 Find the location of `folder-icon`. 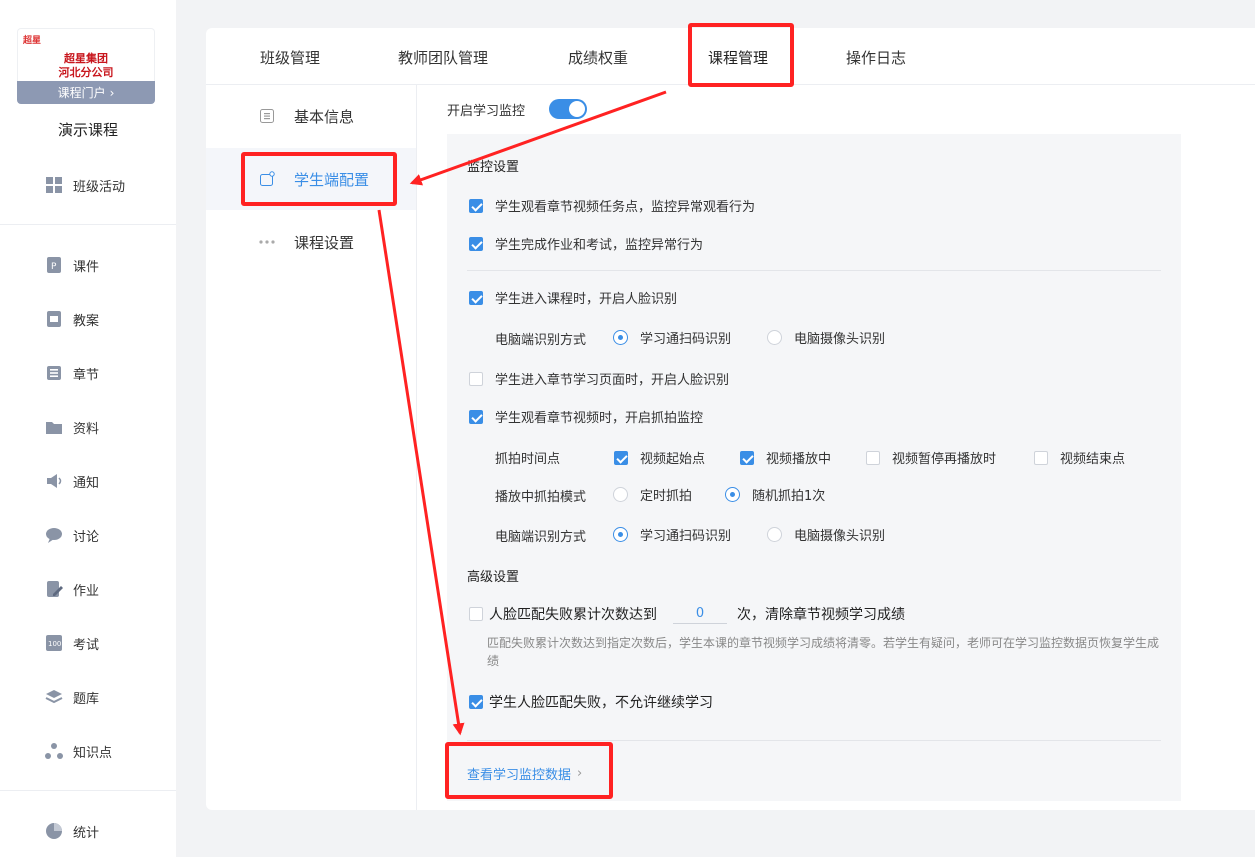

folder-icon is located at coordinates (54, 427).